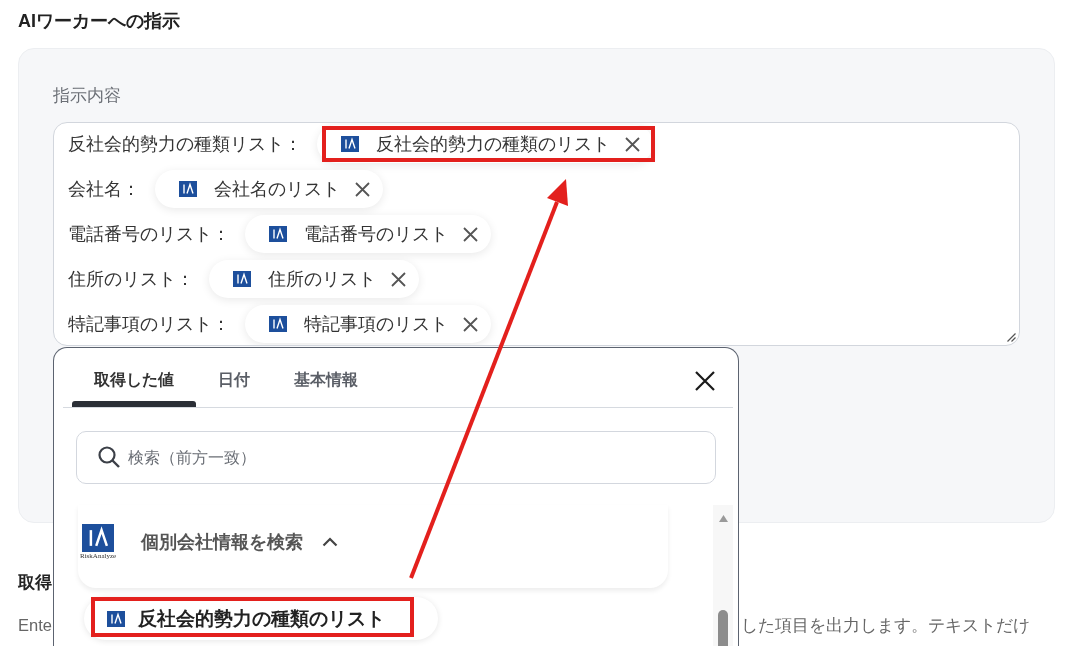 Image resolution: width=1087 pixels, height=646 pixels. I want to click on tab: 日付, so click(234, 377).